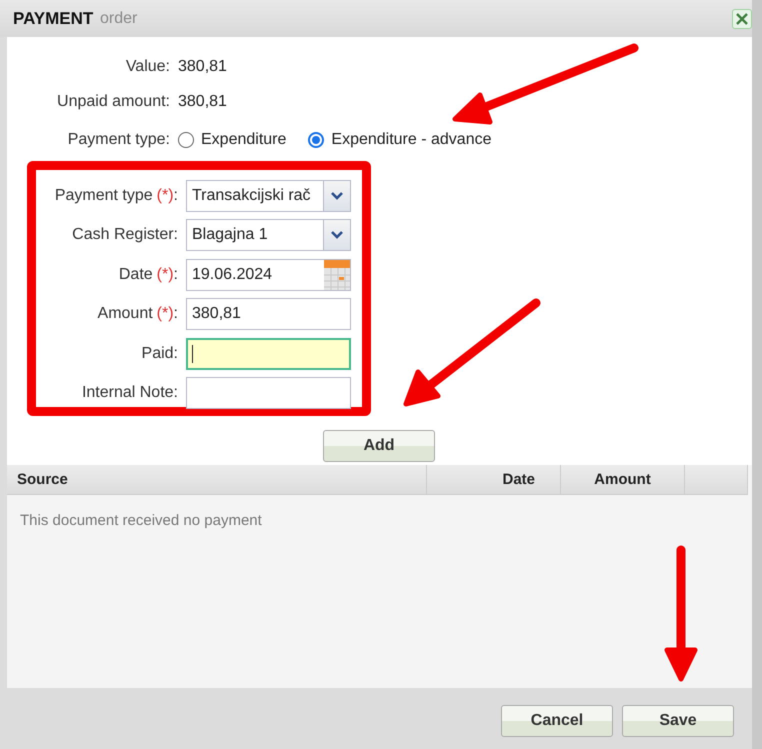 This screenshot has width=762, height=749. What do you see at coordinates (119, 19) in the screenshot?
I see `background-text: order` at bounding box center [119, 19].